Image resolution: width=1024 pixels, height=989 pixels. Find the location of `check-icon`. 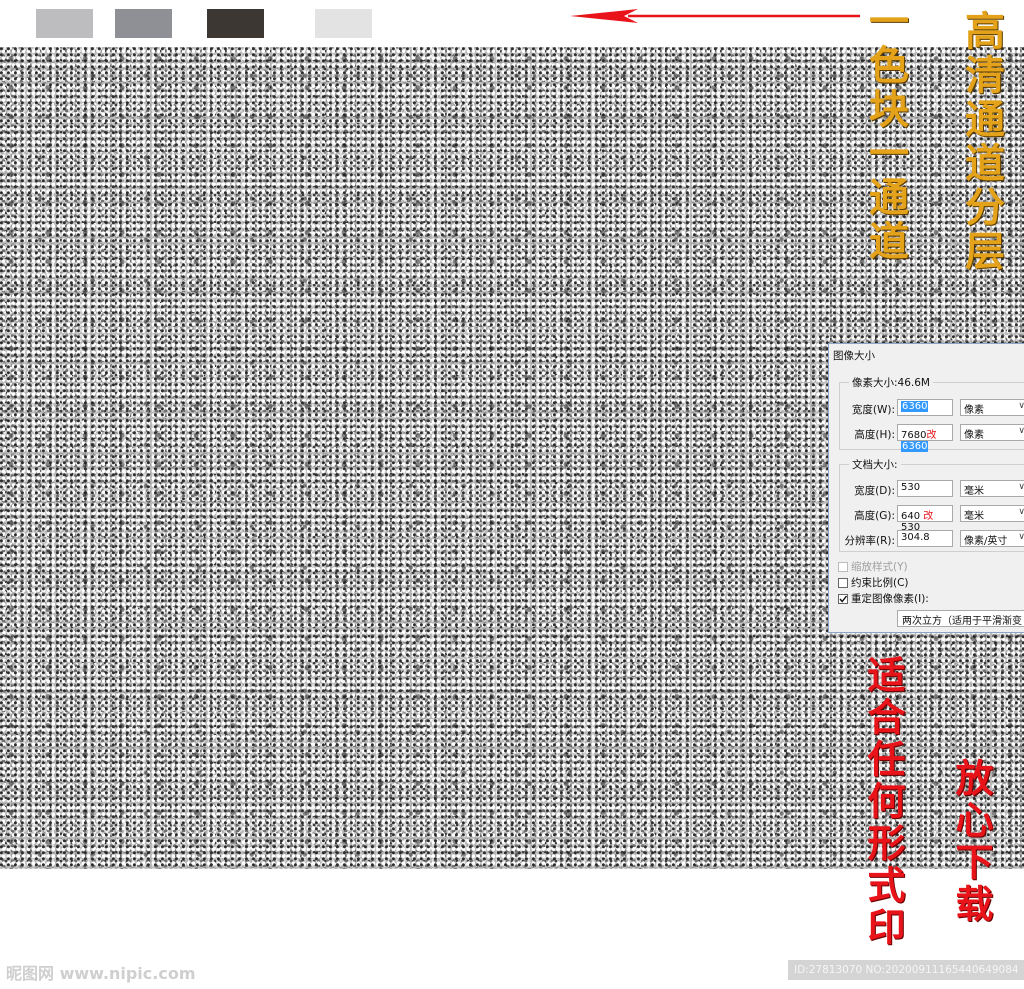

check-icon is located at coordinates (843, 599).